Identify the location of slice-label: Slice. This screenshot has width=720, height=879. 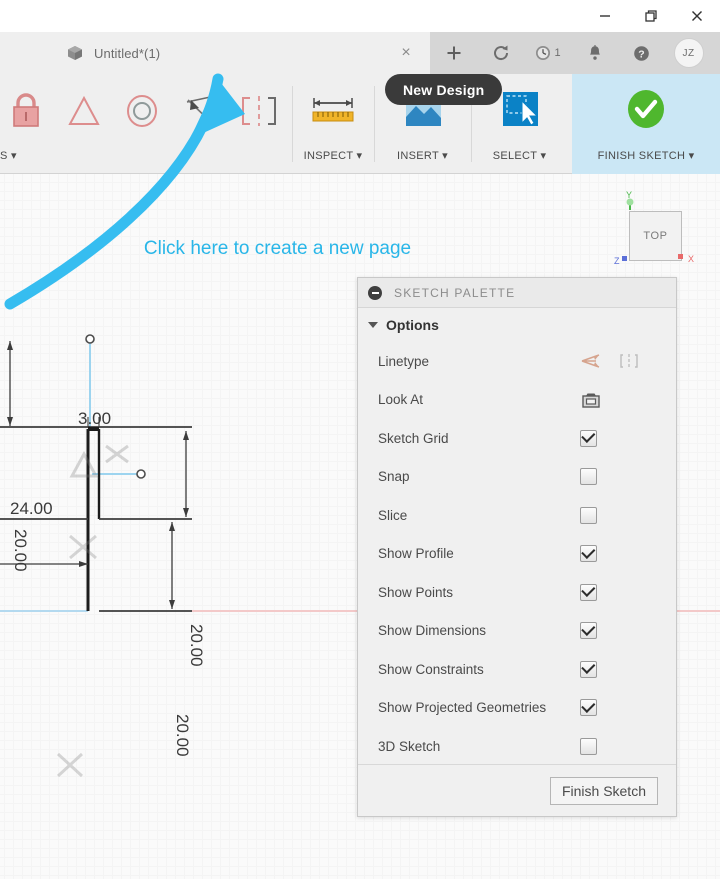
(393, 515).